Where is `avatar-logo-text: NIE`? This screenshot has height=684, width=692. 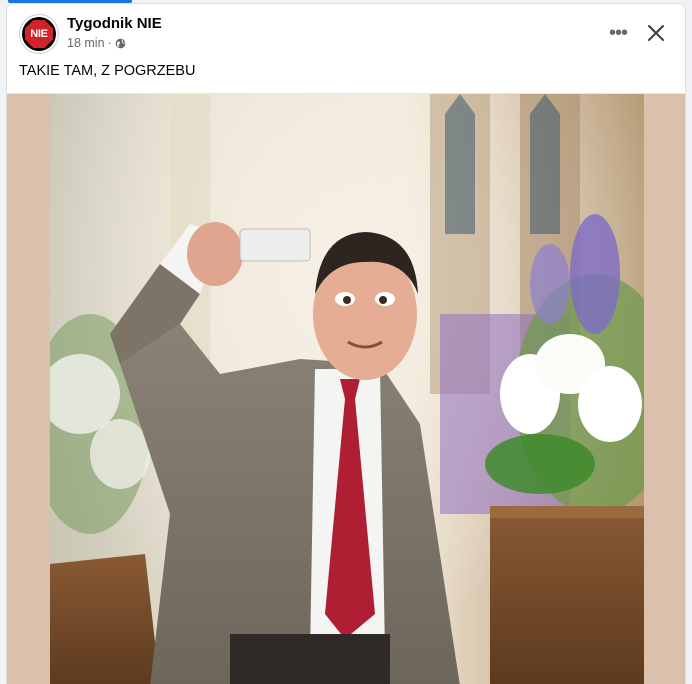
avatar-logo-text: NIE is located at coordinates (39, 34).